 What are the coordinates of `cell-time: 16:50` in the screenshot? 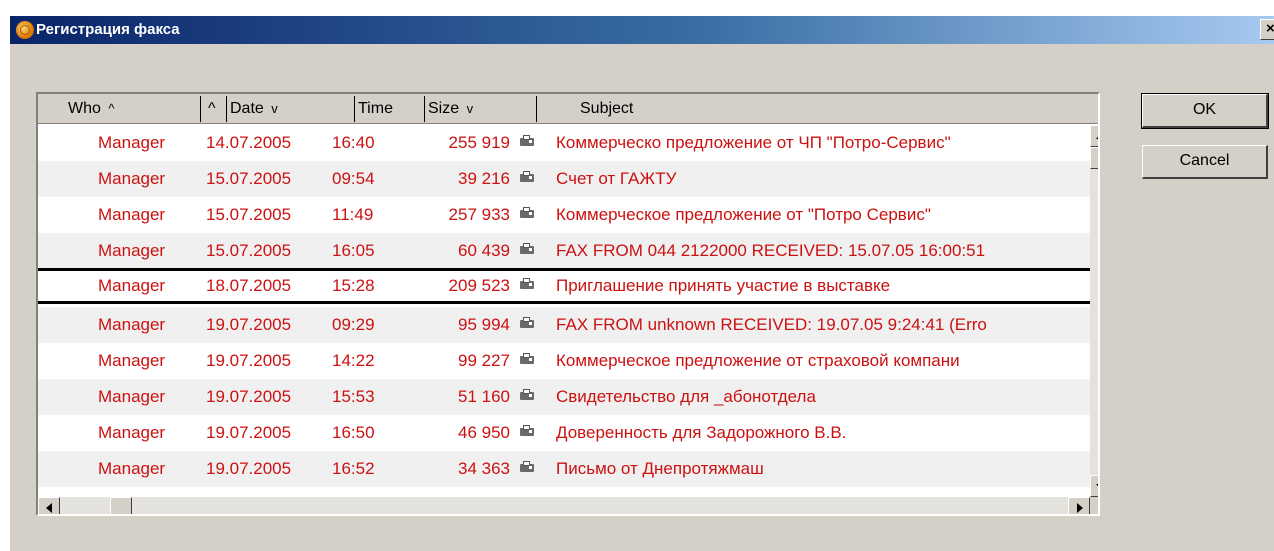 It's located at (353, 432).